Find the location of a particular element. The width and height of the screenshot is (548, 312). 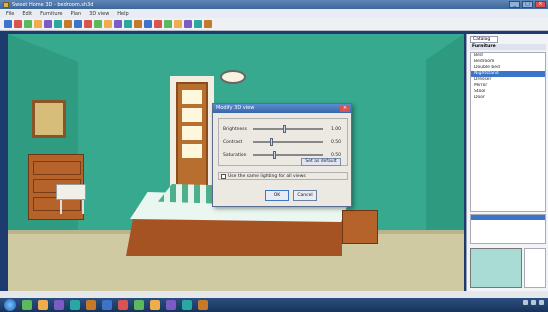

menu-plan: Plan is located at coordinates (76, 14).